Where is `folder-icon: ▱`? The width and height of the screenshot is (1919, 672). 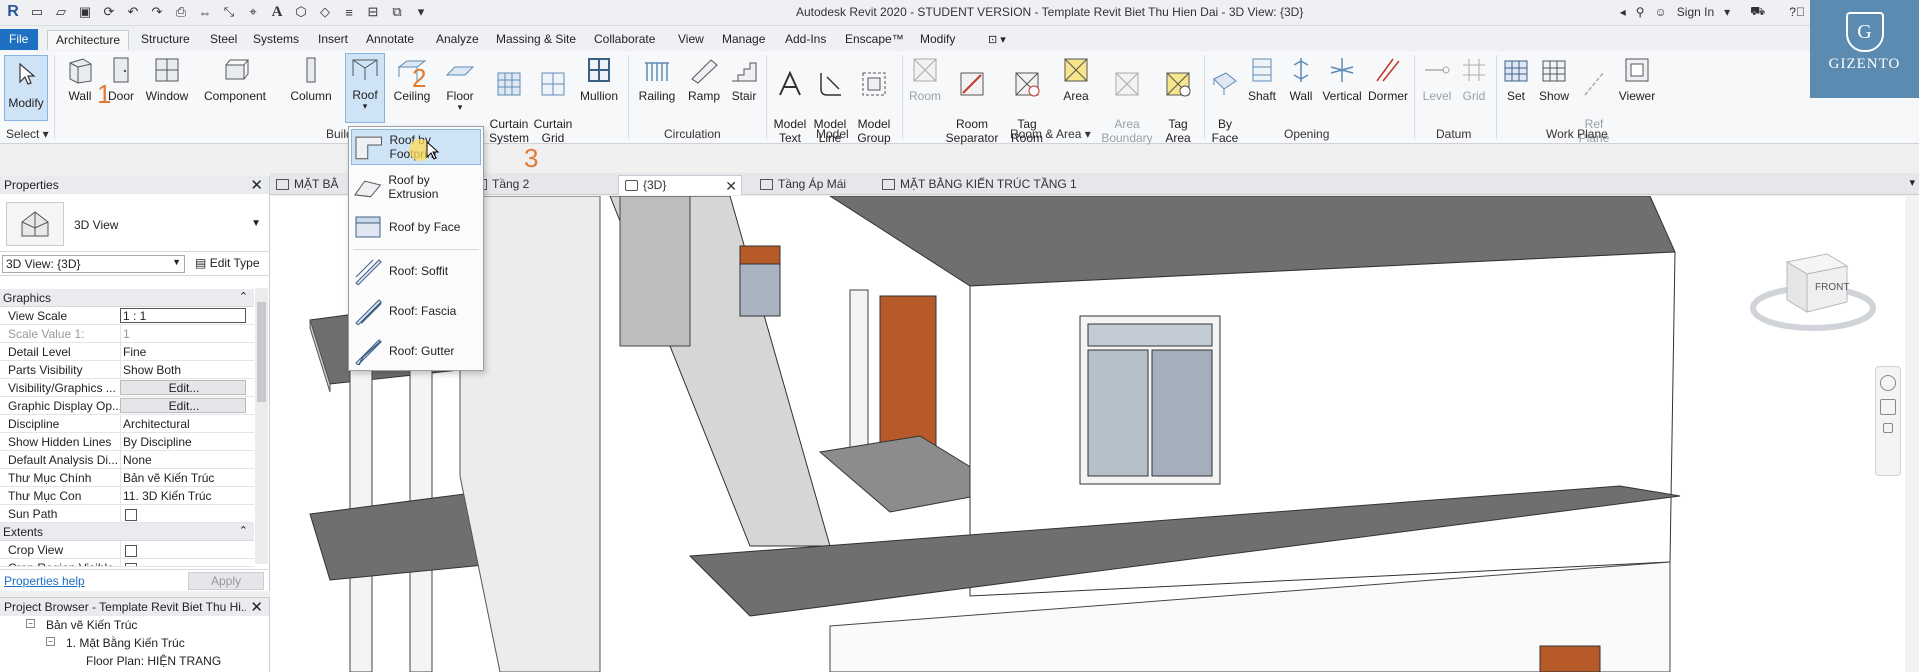
folder-icon: ▱ is located at coordinates (61, 12).